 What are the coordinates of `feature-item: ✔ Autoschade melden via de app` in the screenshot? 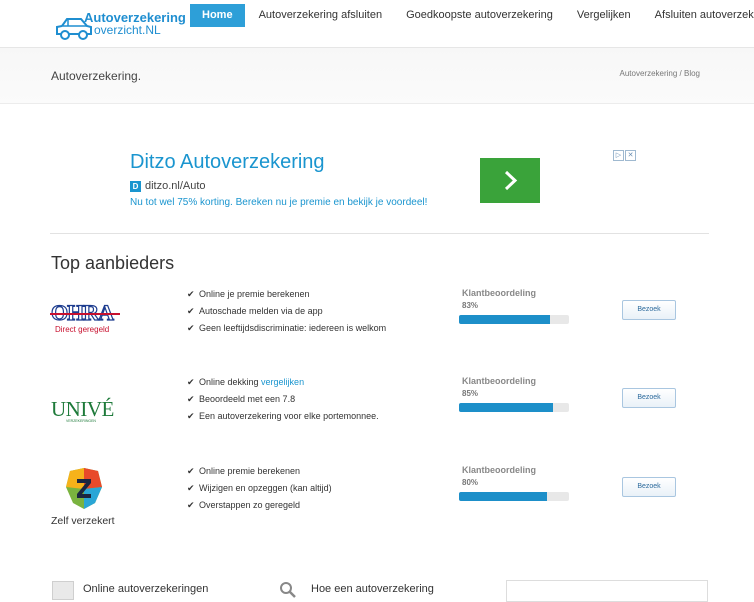 It's located at (255, 311).